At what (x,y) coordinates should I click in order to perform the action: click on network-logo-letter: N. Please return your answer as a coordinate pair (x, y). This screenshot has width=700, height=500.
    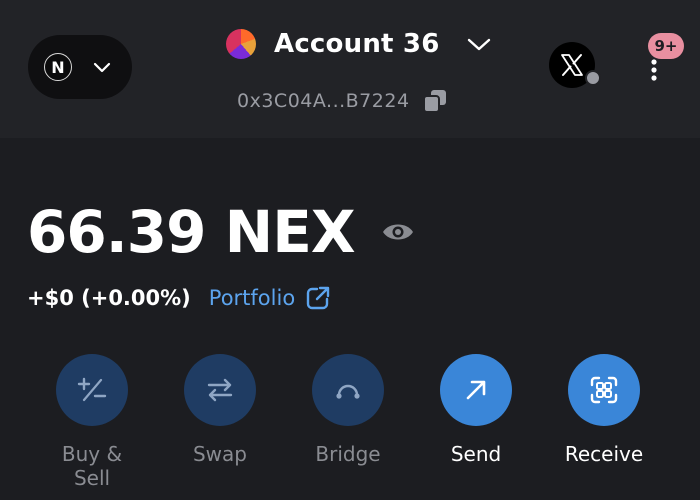
    Looking at the image, I should click on (58, 67).